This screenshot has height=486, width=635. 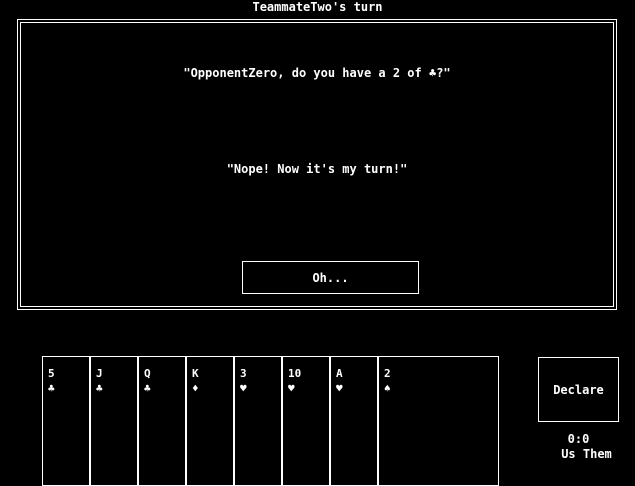 What do you see at coordinates (195, 388) in the screenshot?
I see `diamonds-icon: ♦` at bounding box center [195, 388].